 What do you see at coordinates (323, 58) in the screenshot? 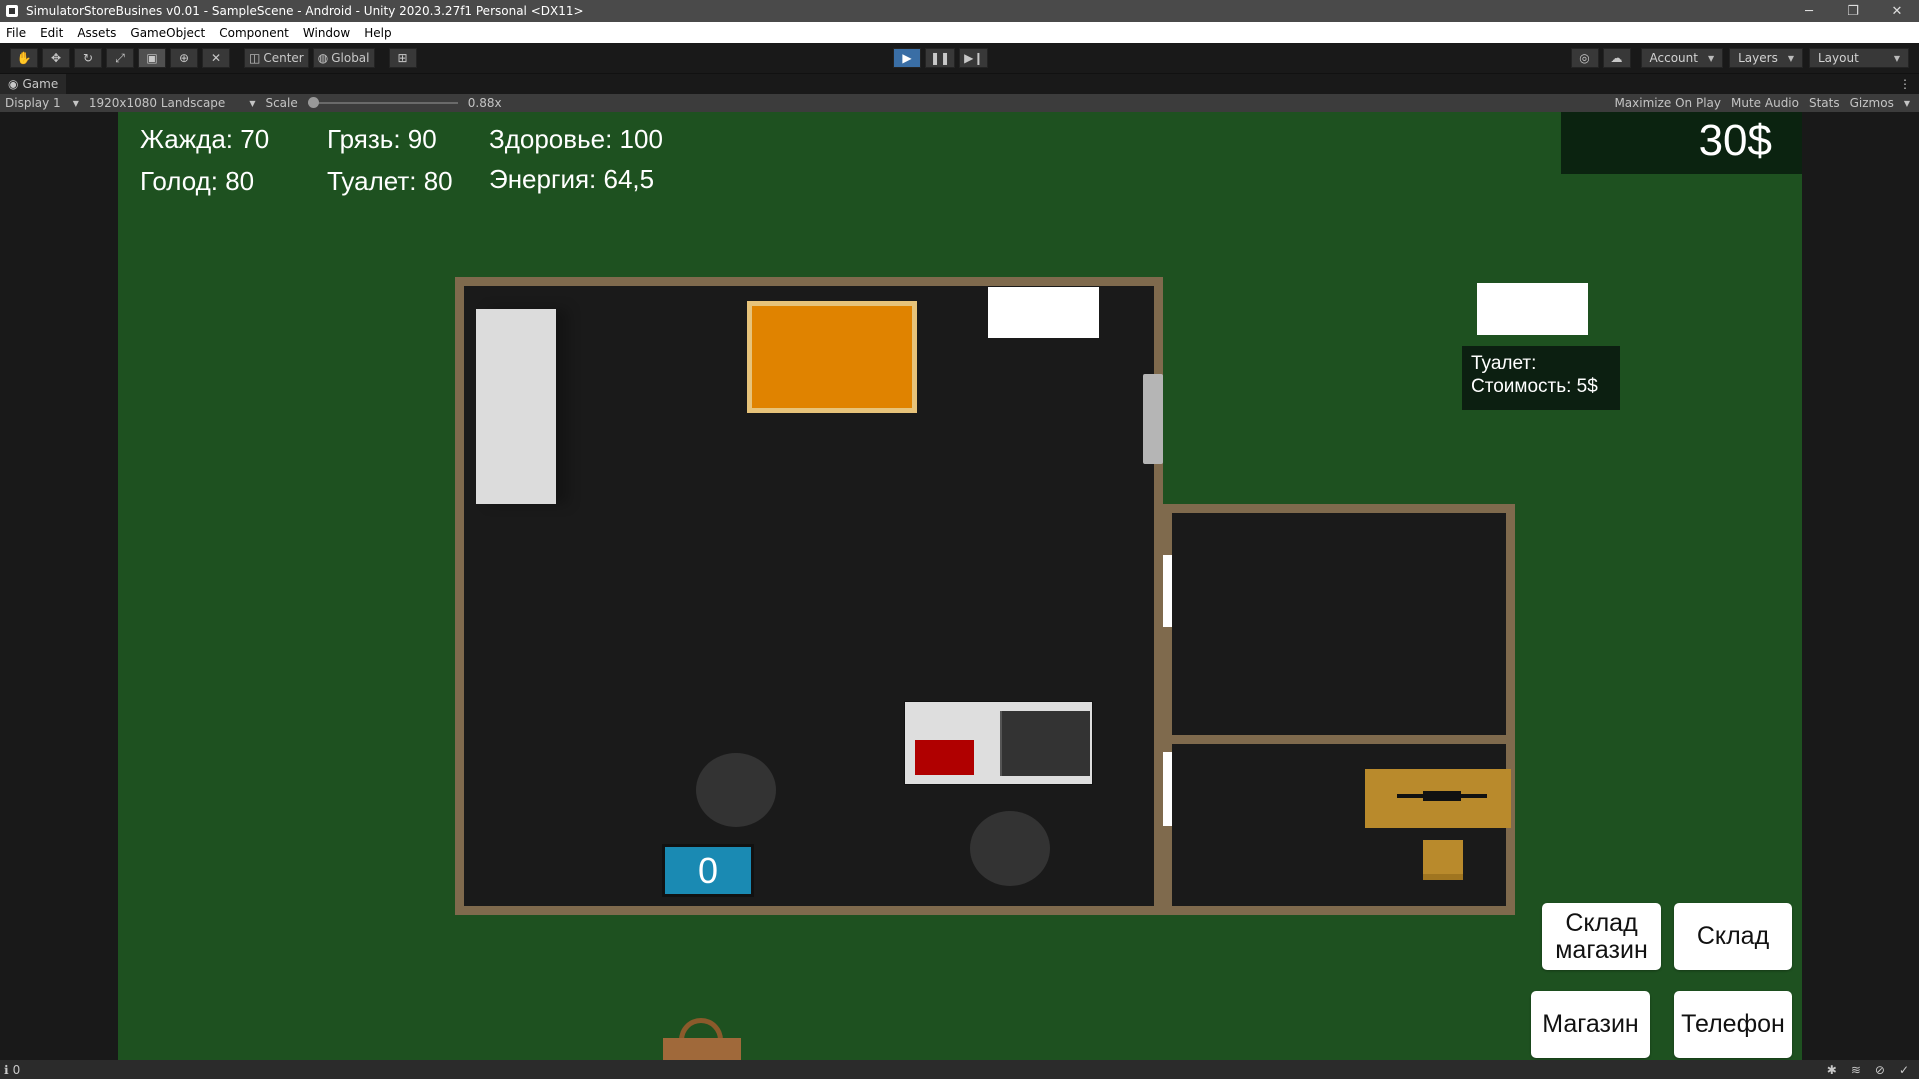
I see `globe-icon: ◍` at bounding box center [323, 58].